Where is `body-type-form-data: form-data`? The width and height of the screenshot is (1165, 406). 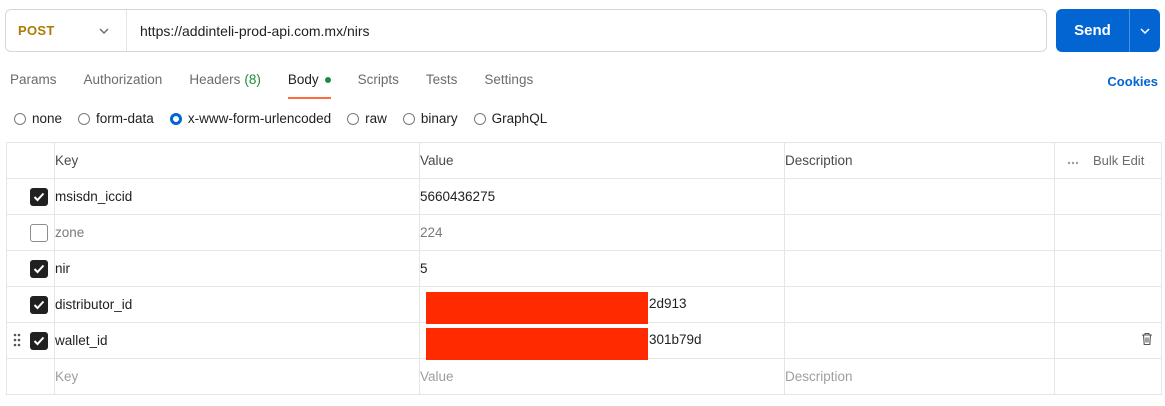 body-type-form-data: form-data is located at coordinates (116, 118).